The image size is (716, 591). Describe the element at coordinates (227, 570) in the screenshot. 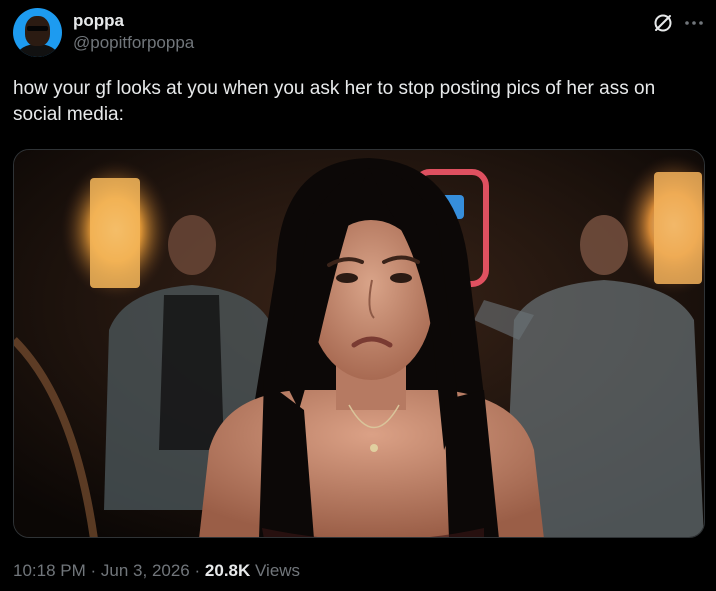

I see `views-count: 20.8K` at that location.